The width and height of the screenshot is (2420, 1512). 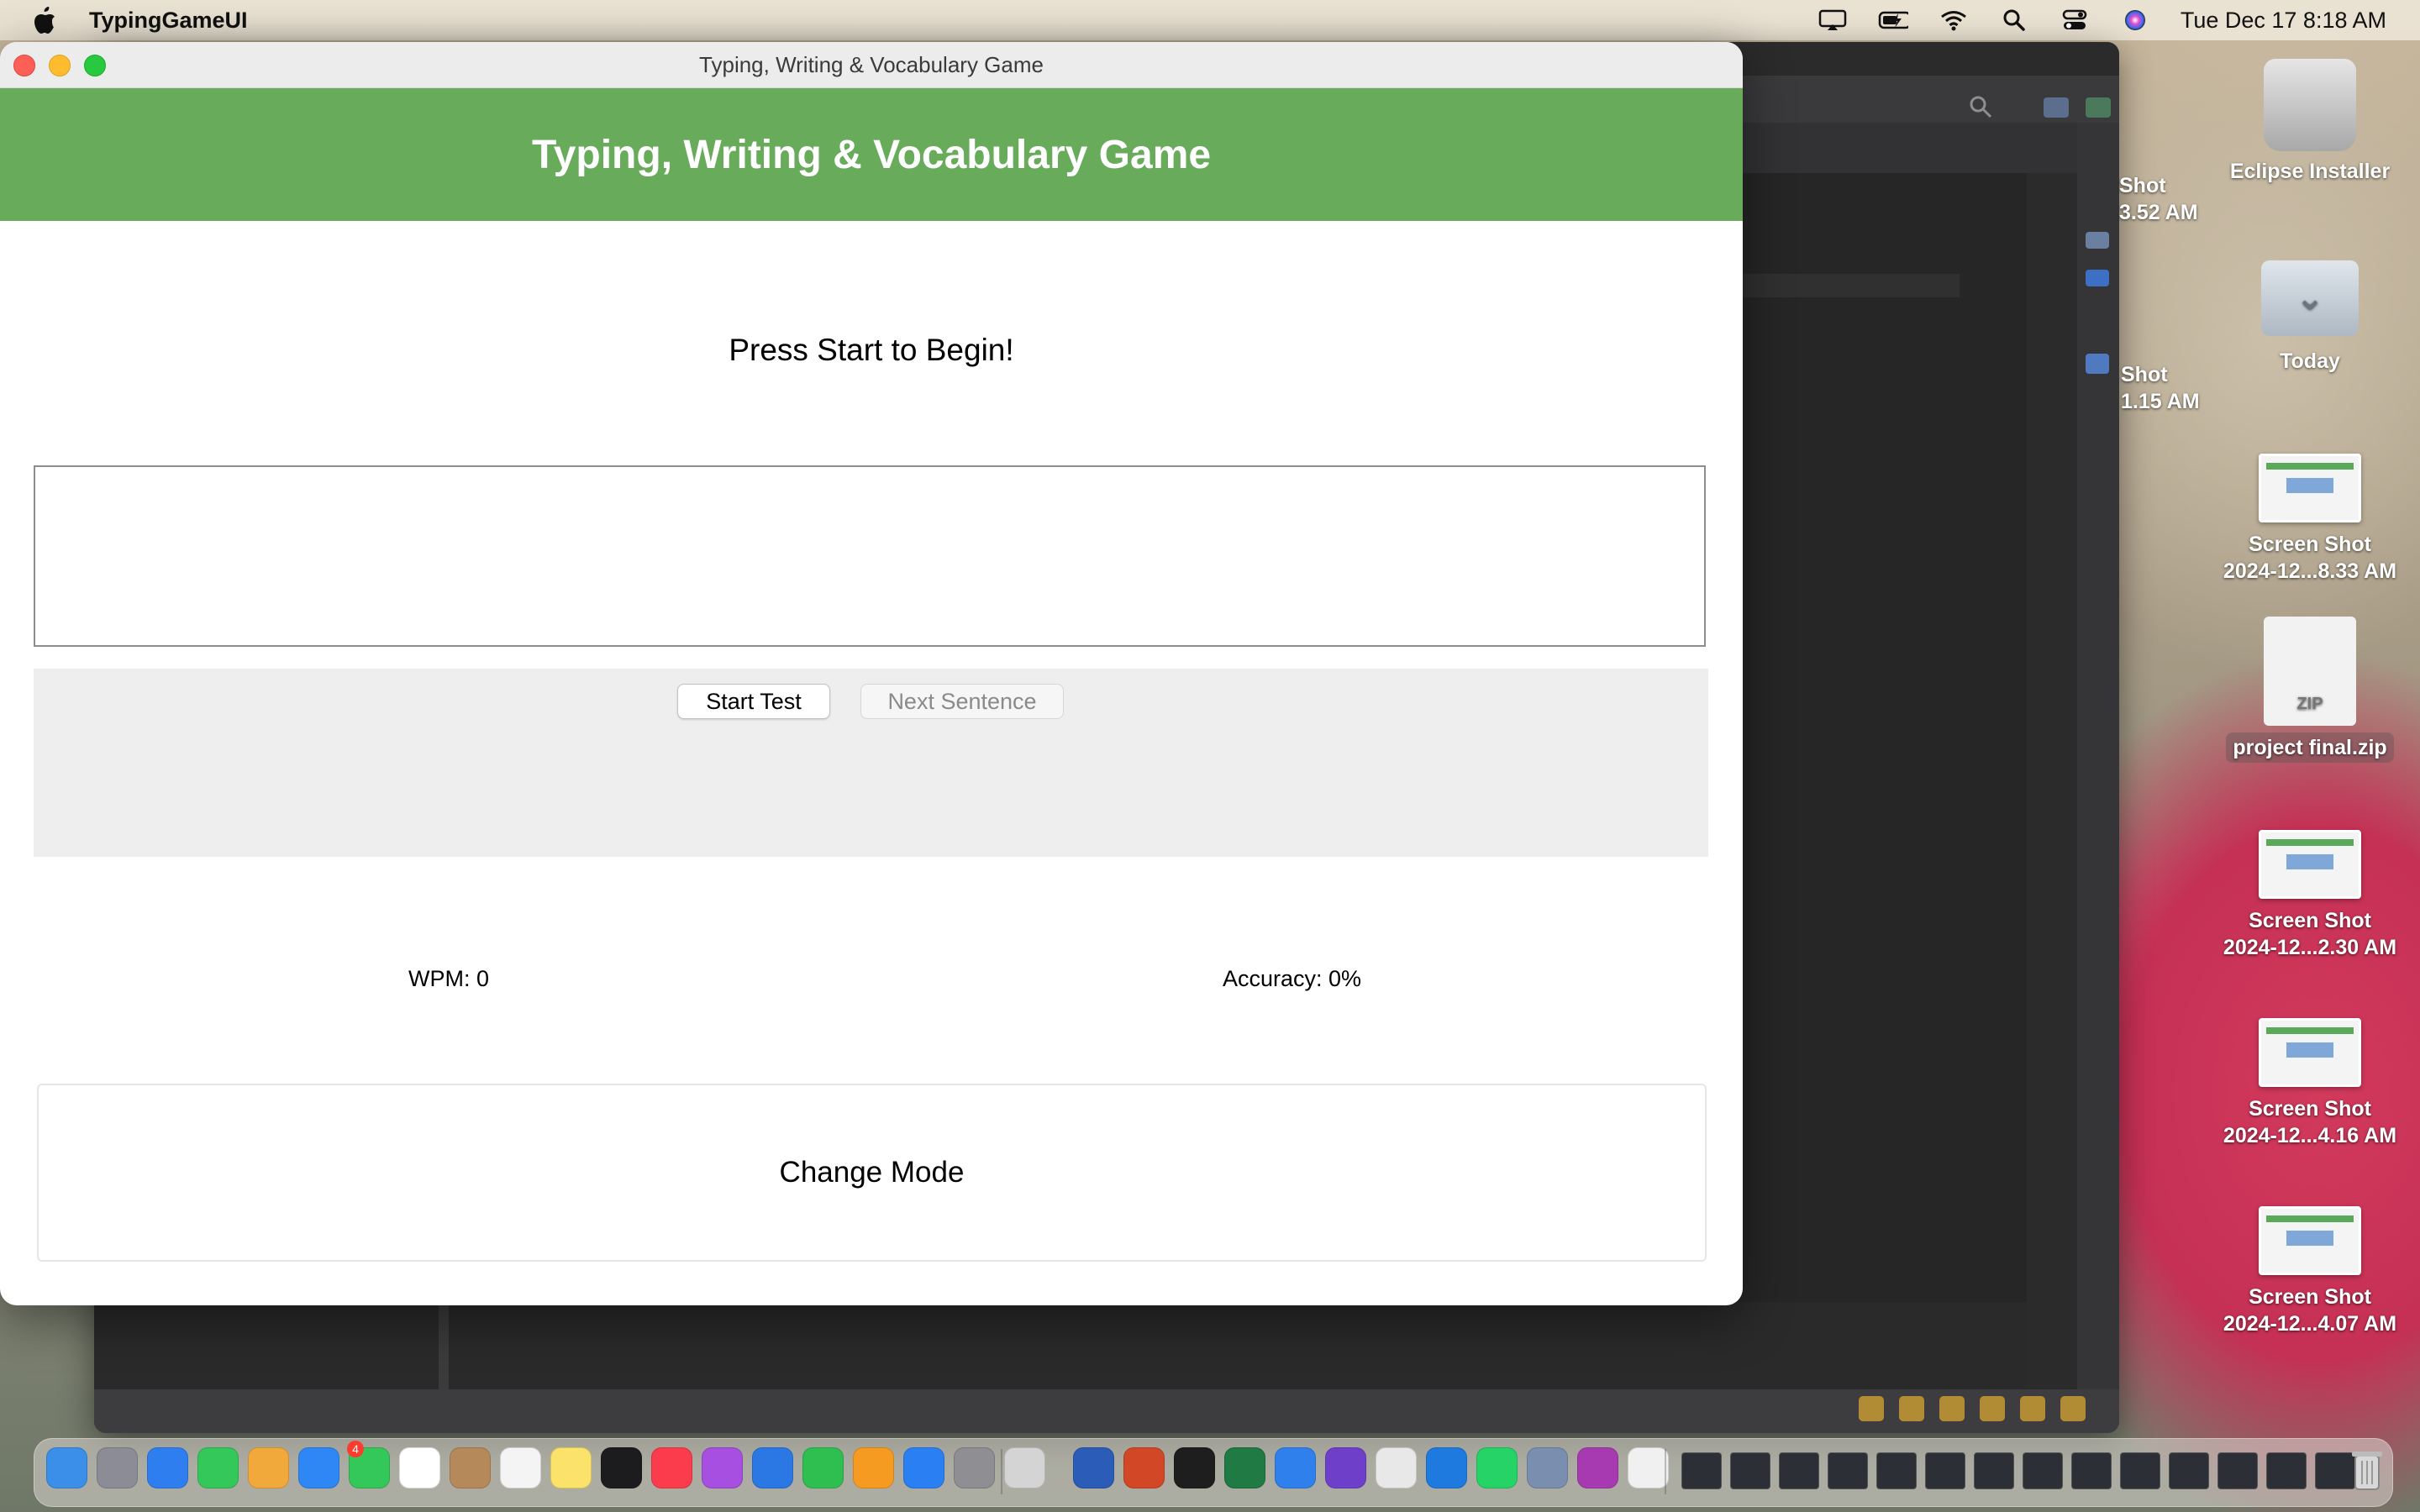 What do you see at coordinates (95, 65) in the screenshot?
I see `zoom-window-button` at bounding box center [95, 65].